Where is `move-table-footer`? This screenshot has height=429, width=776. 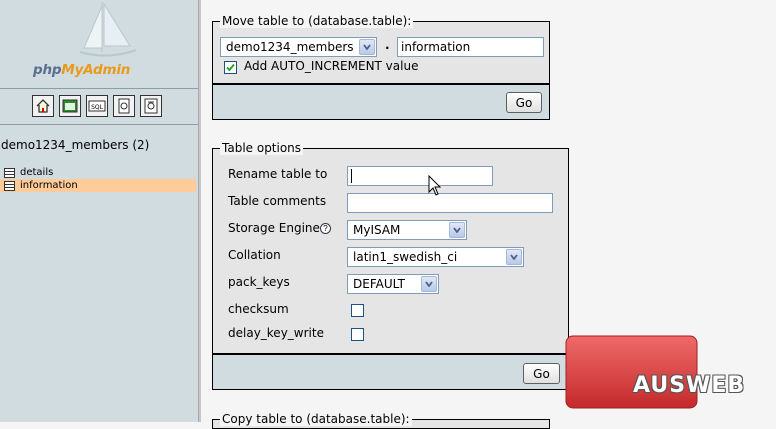 move-table-footer is located at coordinates (381, 102).